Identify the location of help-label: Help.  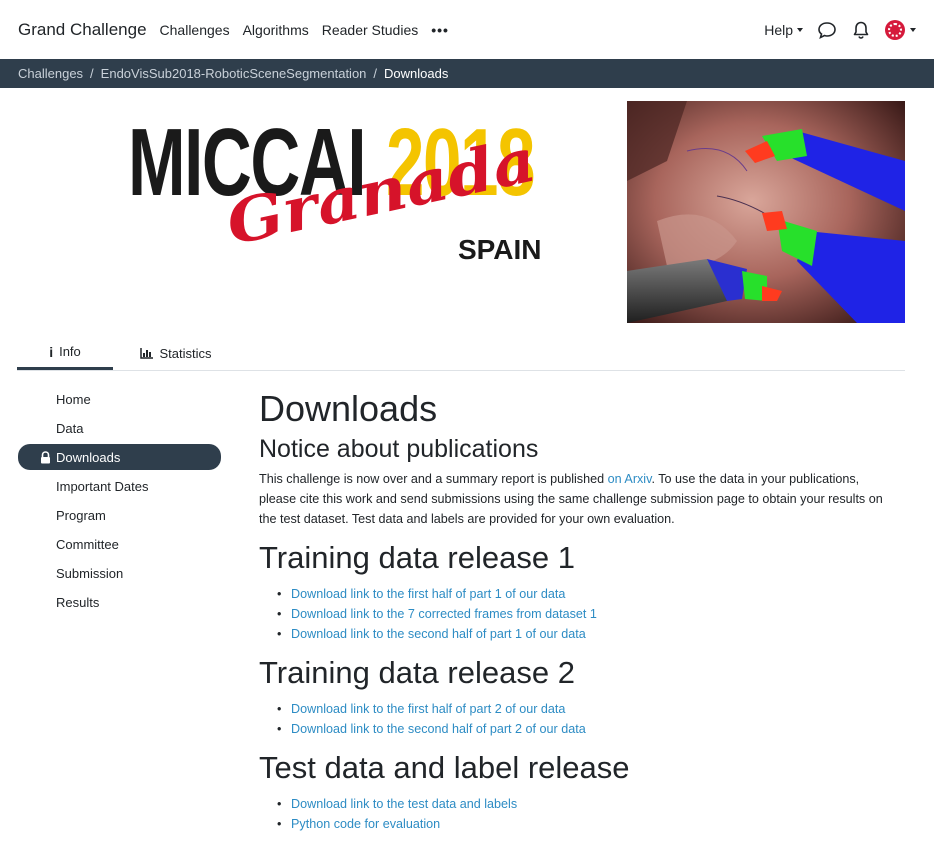
(778, 29).